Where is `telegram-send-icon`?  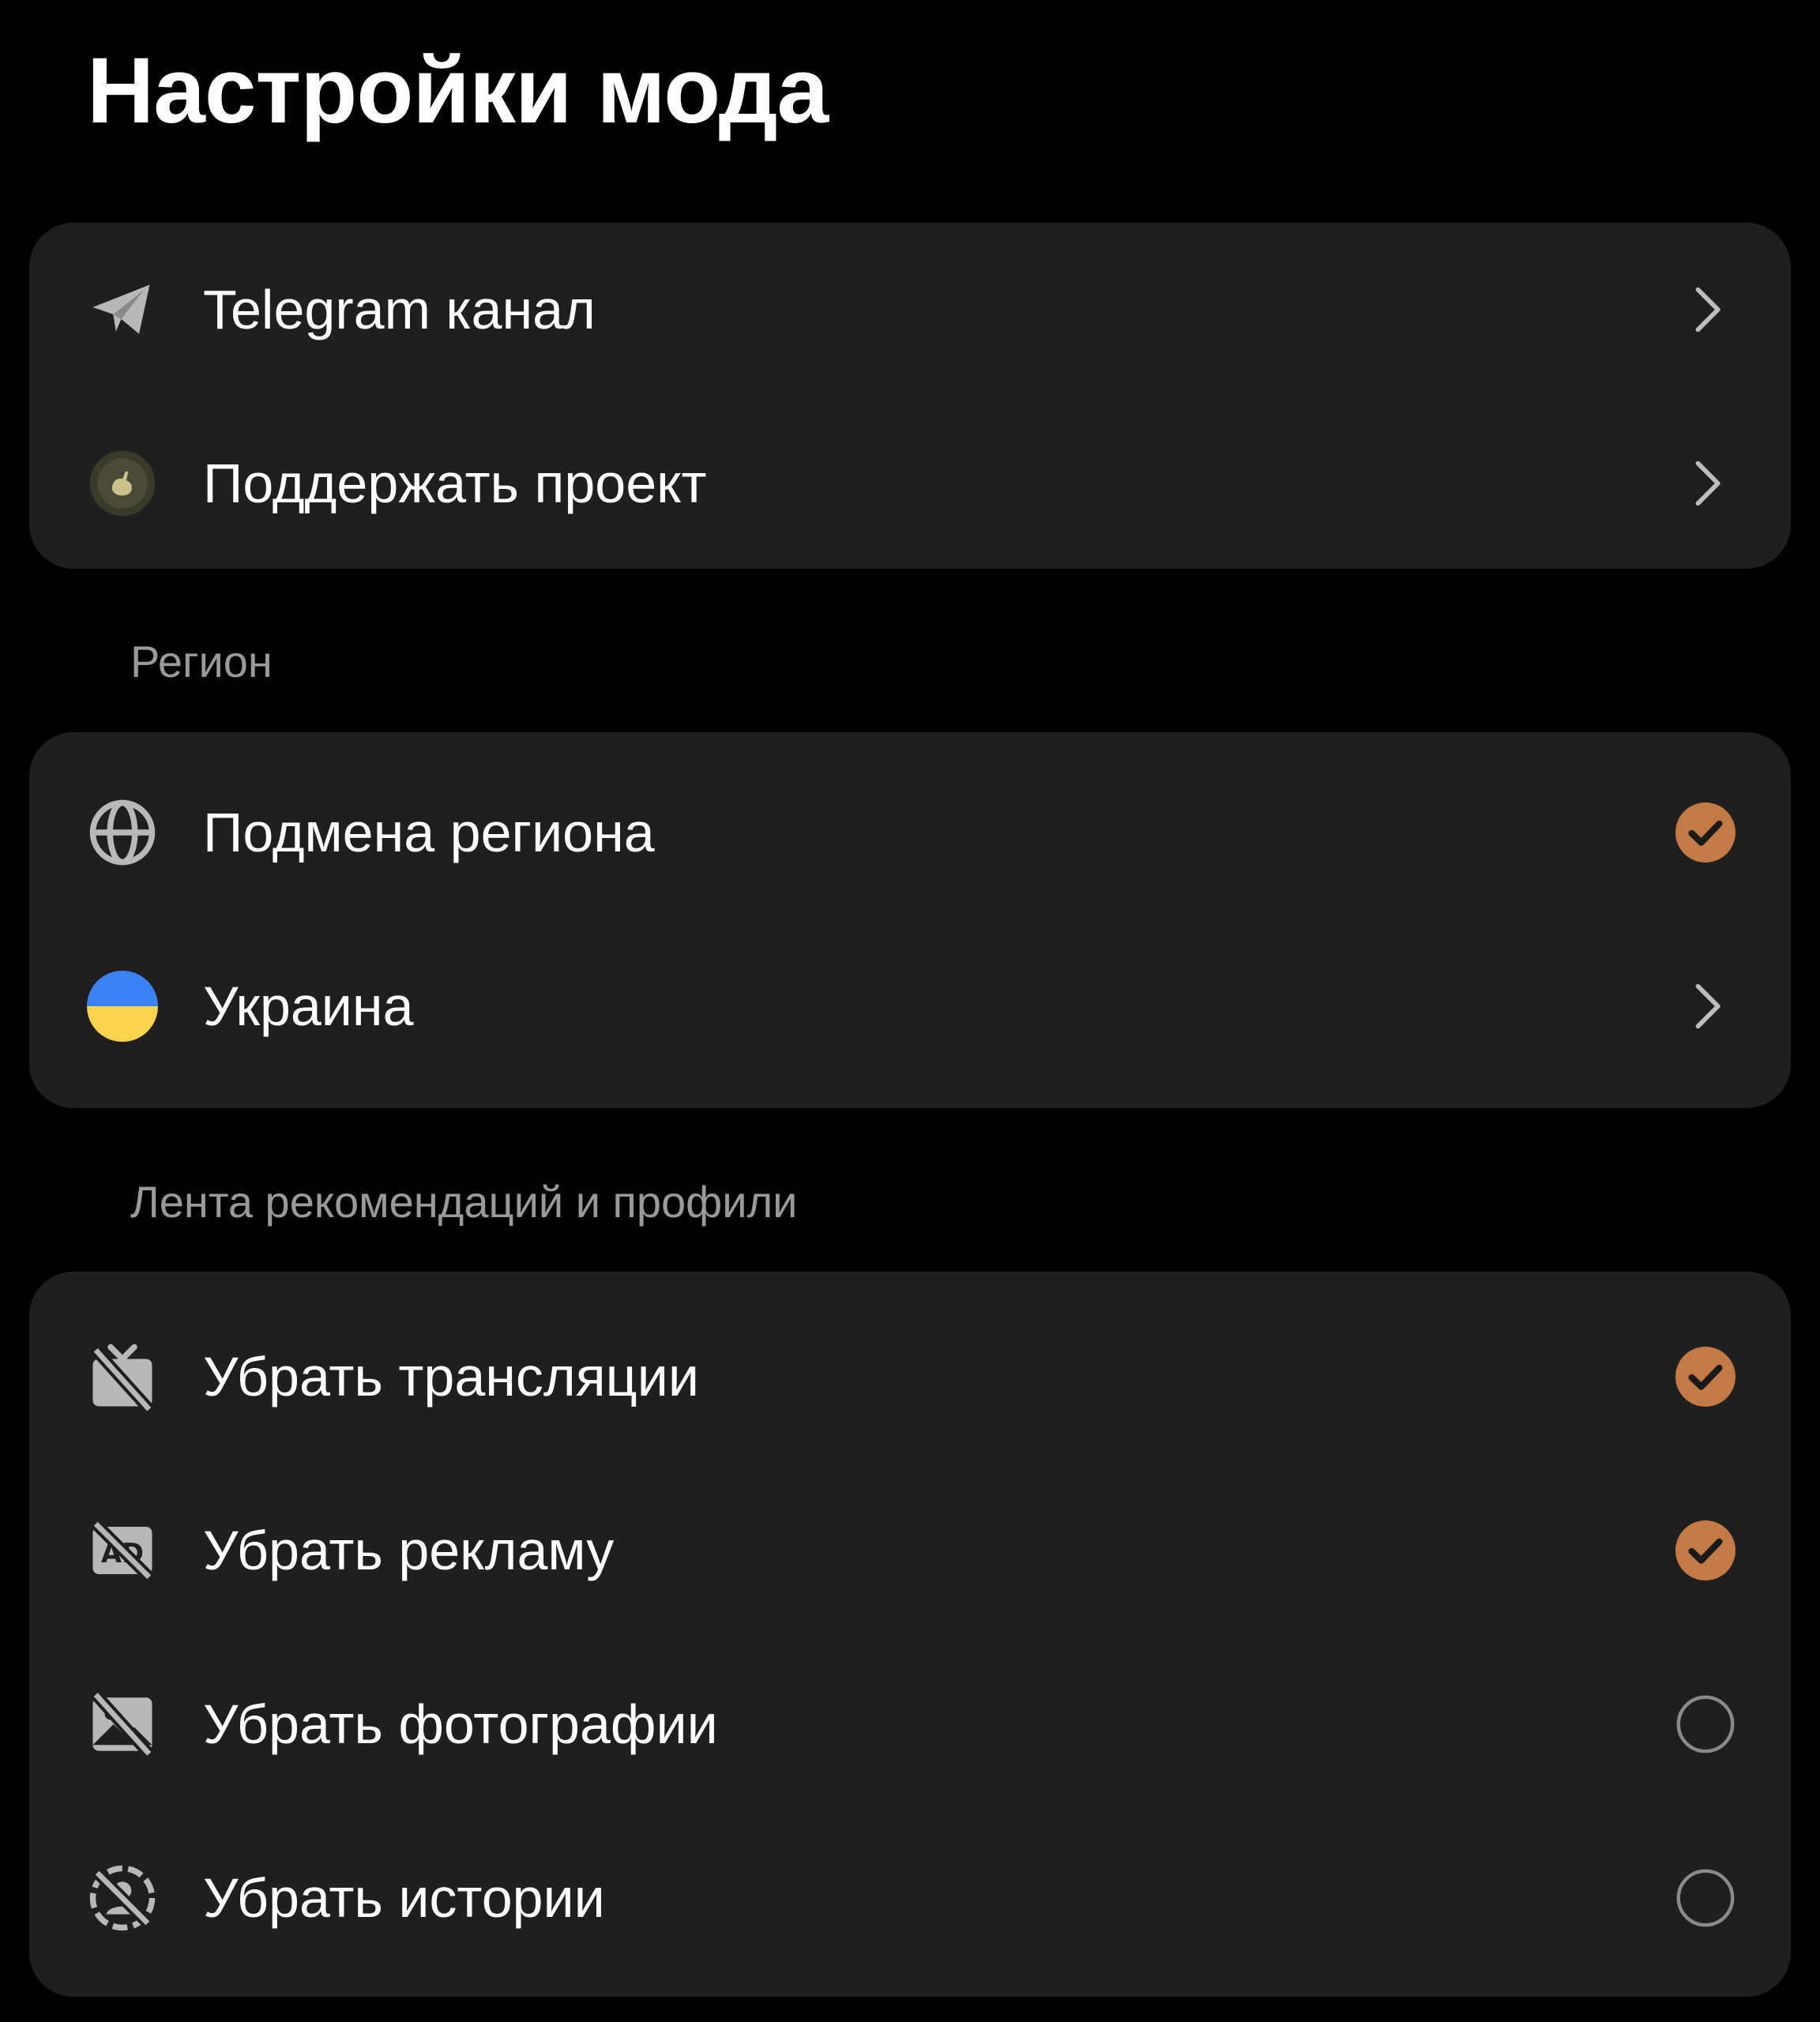 telegram-send-icon is located at coordinates (122, 309).